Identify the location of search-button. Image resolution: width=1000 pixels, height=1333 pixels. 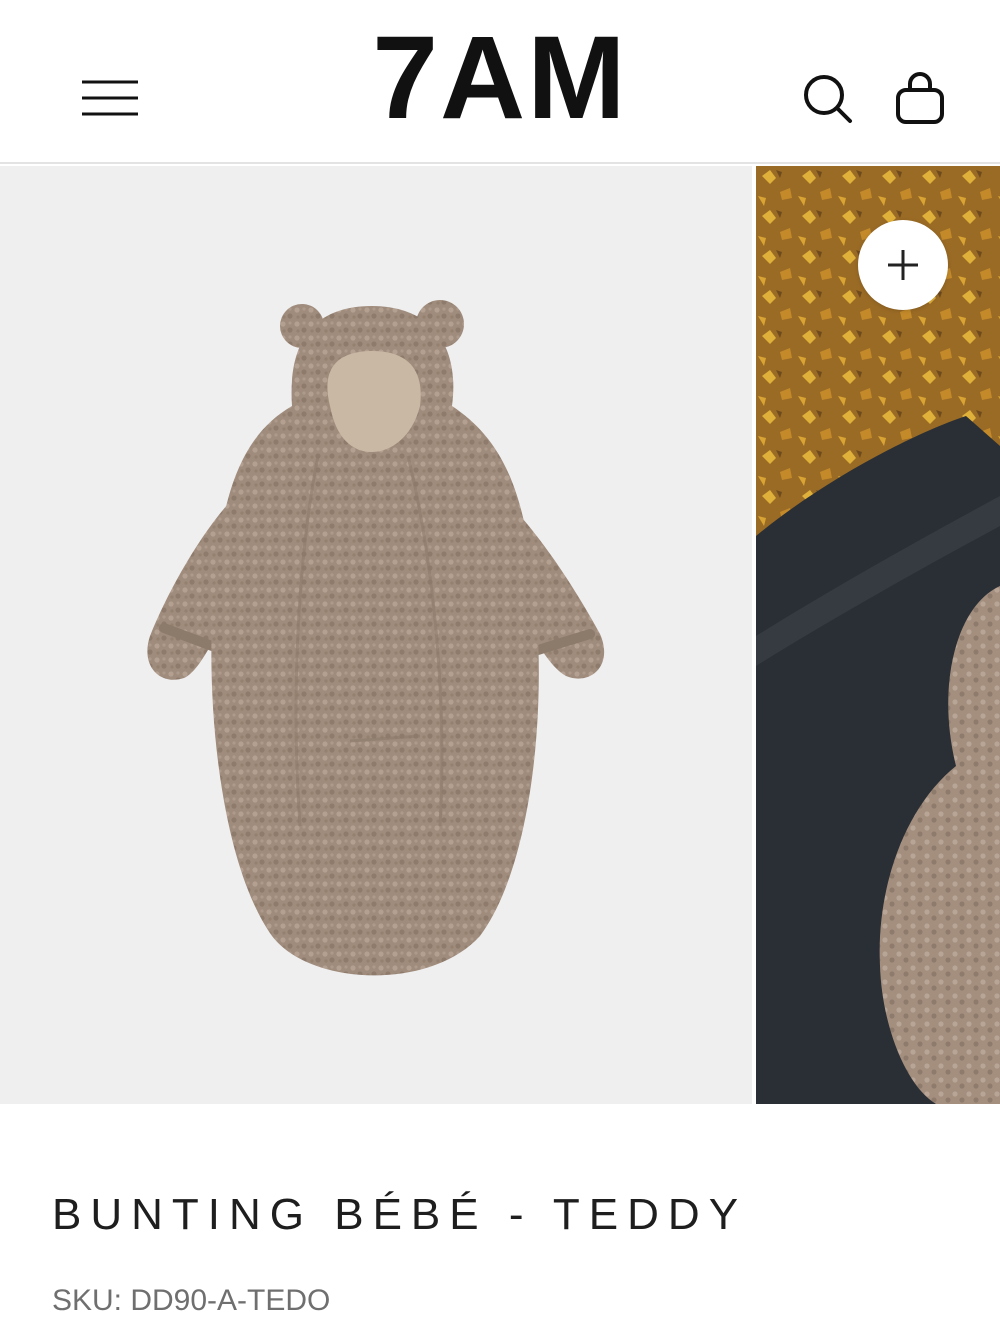
(828, 98).